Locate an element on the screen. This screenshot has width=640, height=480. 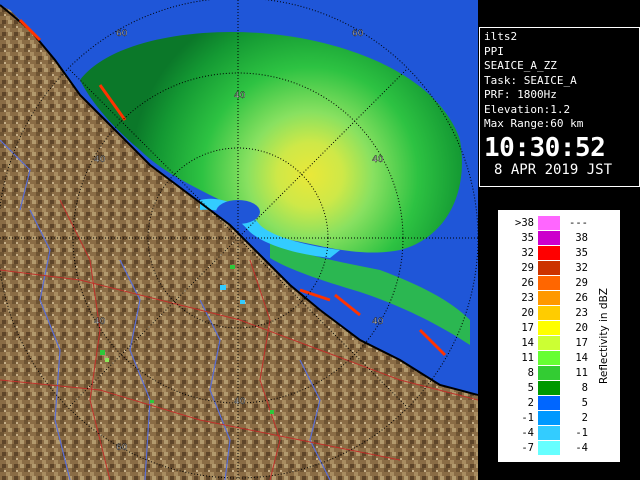
legend-low-value: 20 is located at coordinates (527, 313).